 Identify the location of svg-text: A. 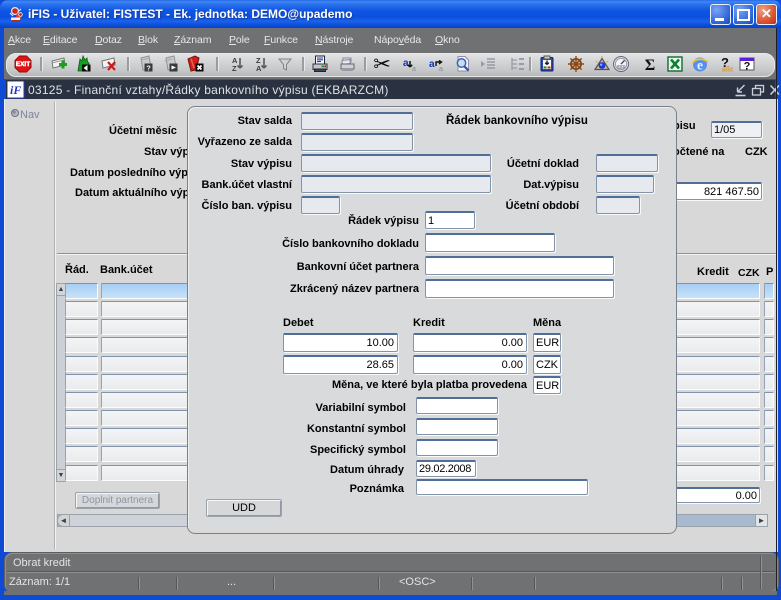
(259, 68).